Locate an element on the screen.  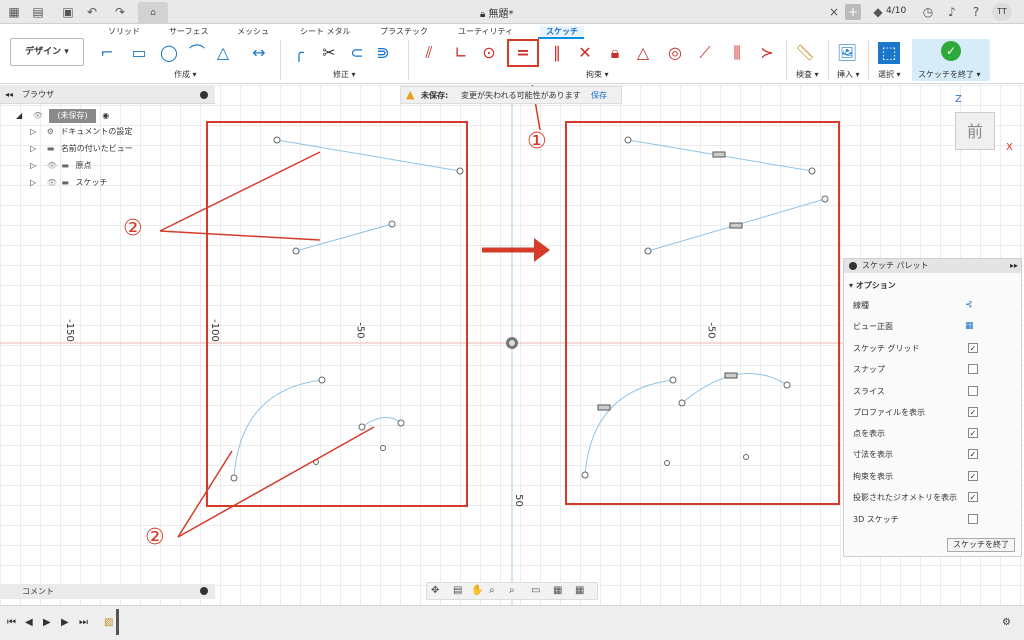
tree-item-origin: ▷ 👁︎ ▬ 原点 is located at coordinates (61, 166).